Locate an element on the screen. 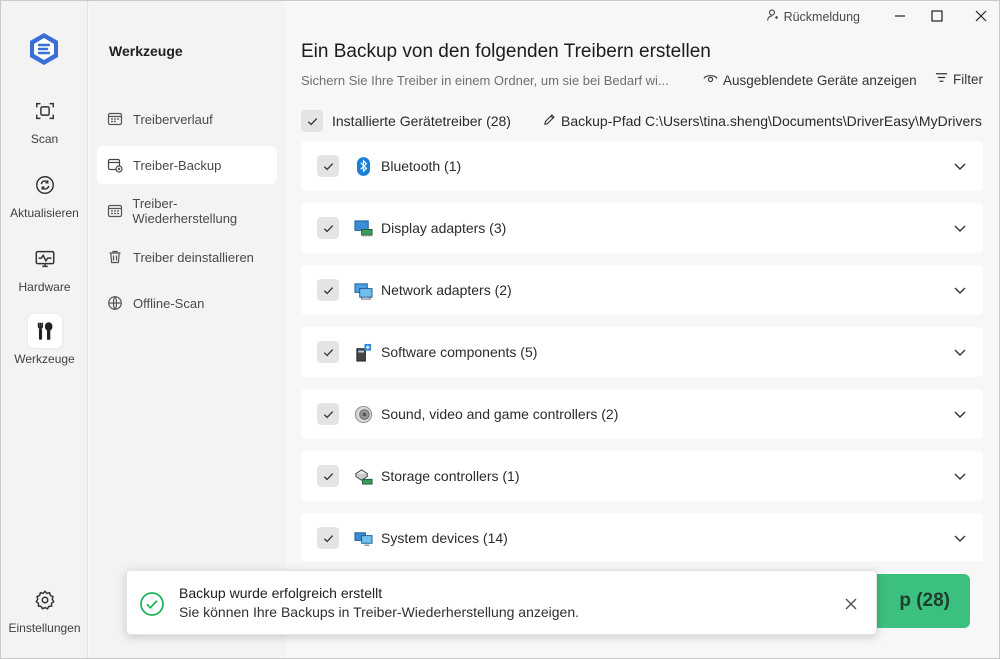 Image resolution: width=1000 pixels, height=659 pixels. filter-label: Filter is located at coordinates (968, 79).